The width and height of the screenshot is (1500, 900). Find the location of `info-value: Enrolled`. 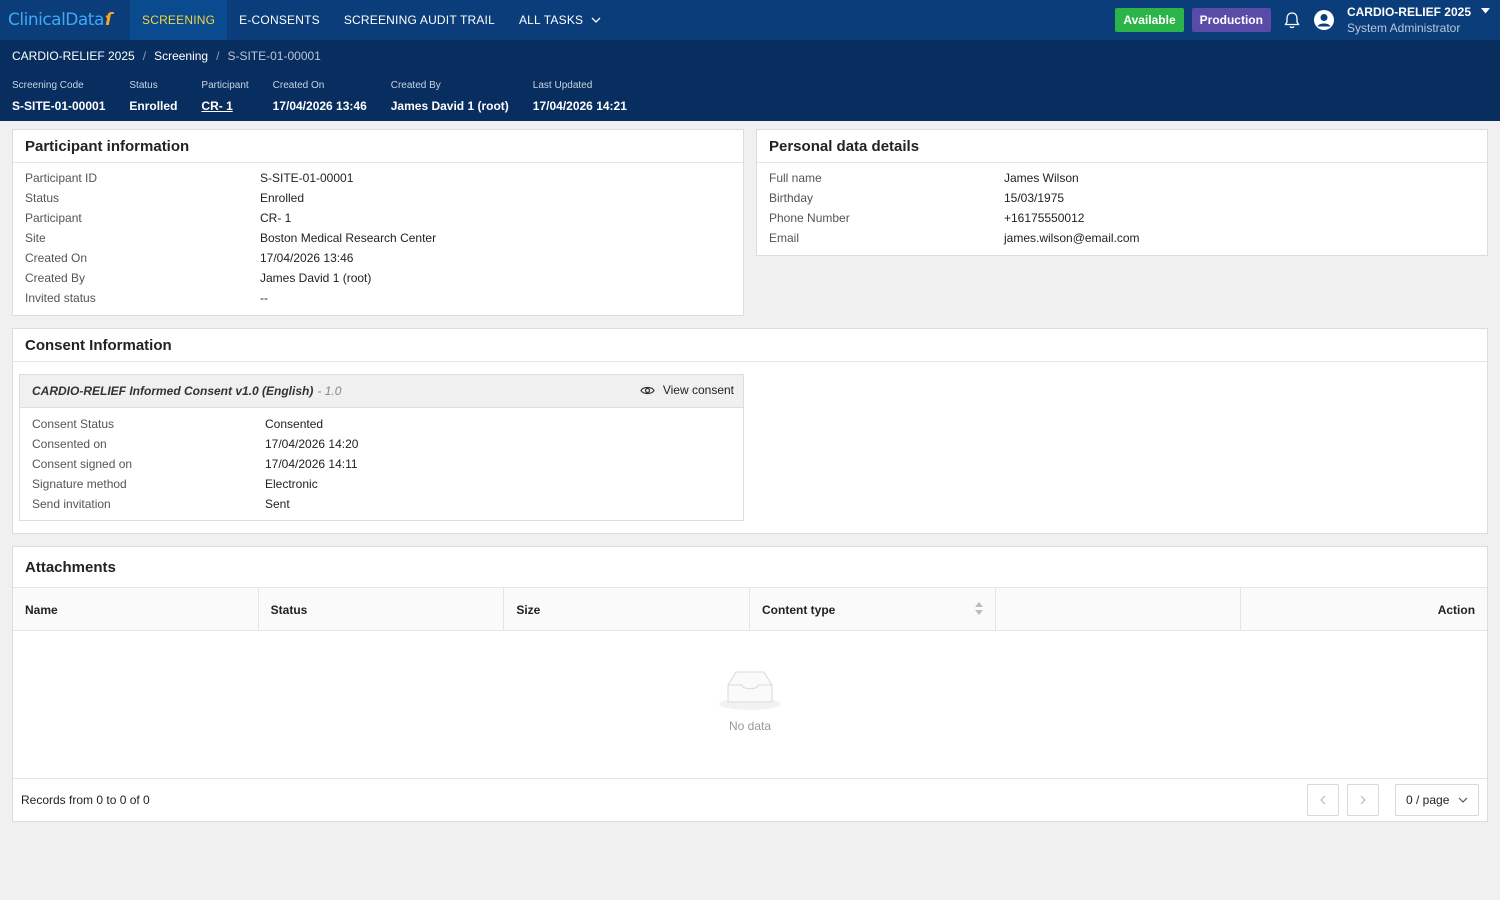

info-value: Enrolled is located at coordinates (282, 198).